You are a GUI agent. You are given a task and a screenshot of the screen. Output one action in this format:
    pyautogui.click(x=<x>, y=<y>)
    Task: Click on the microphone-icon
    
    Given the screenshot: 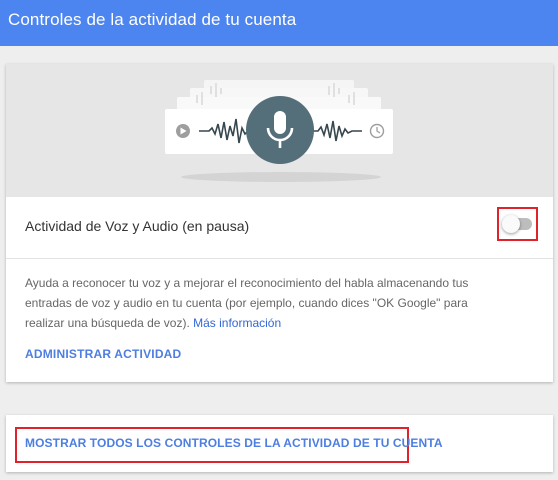 What is the action you would take?
    pyautogui.click(x=280, y=130)
    